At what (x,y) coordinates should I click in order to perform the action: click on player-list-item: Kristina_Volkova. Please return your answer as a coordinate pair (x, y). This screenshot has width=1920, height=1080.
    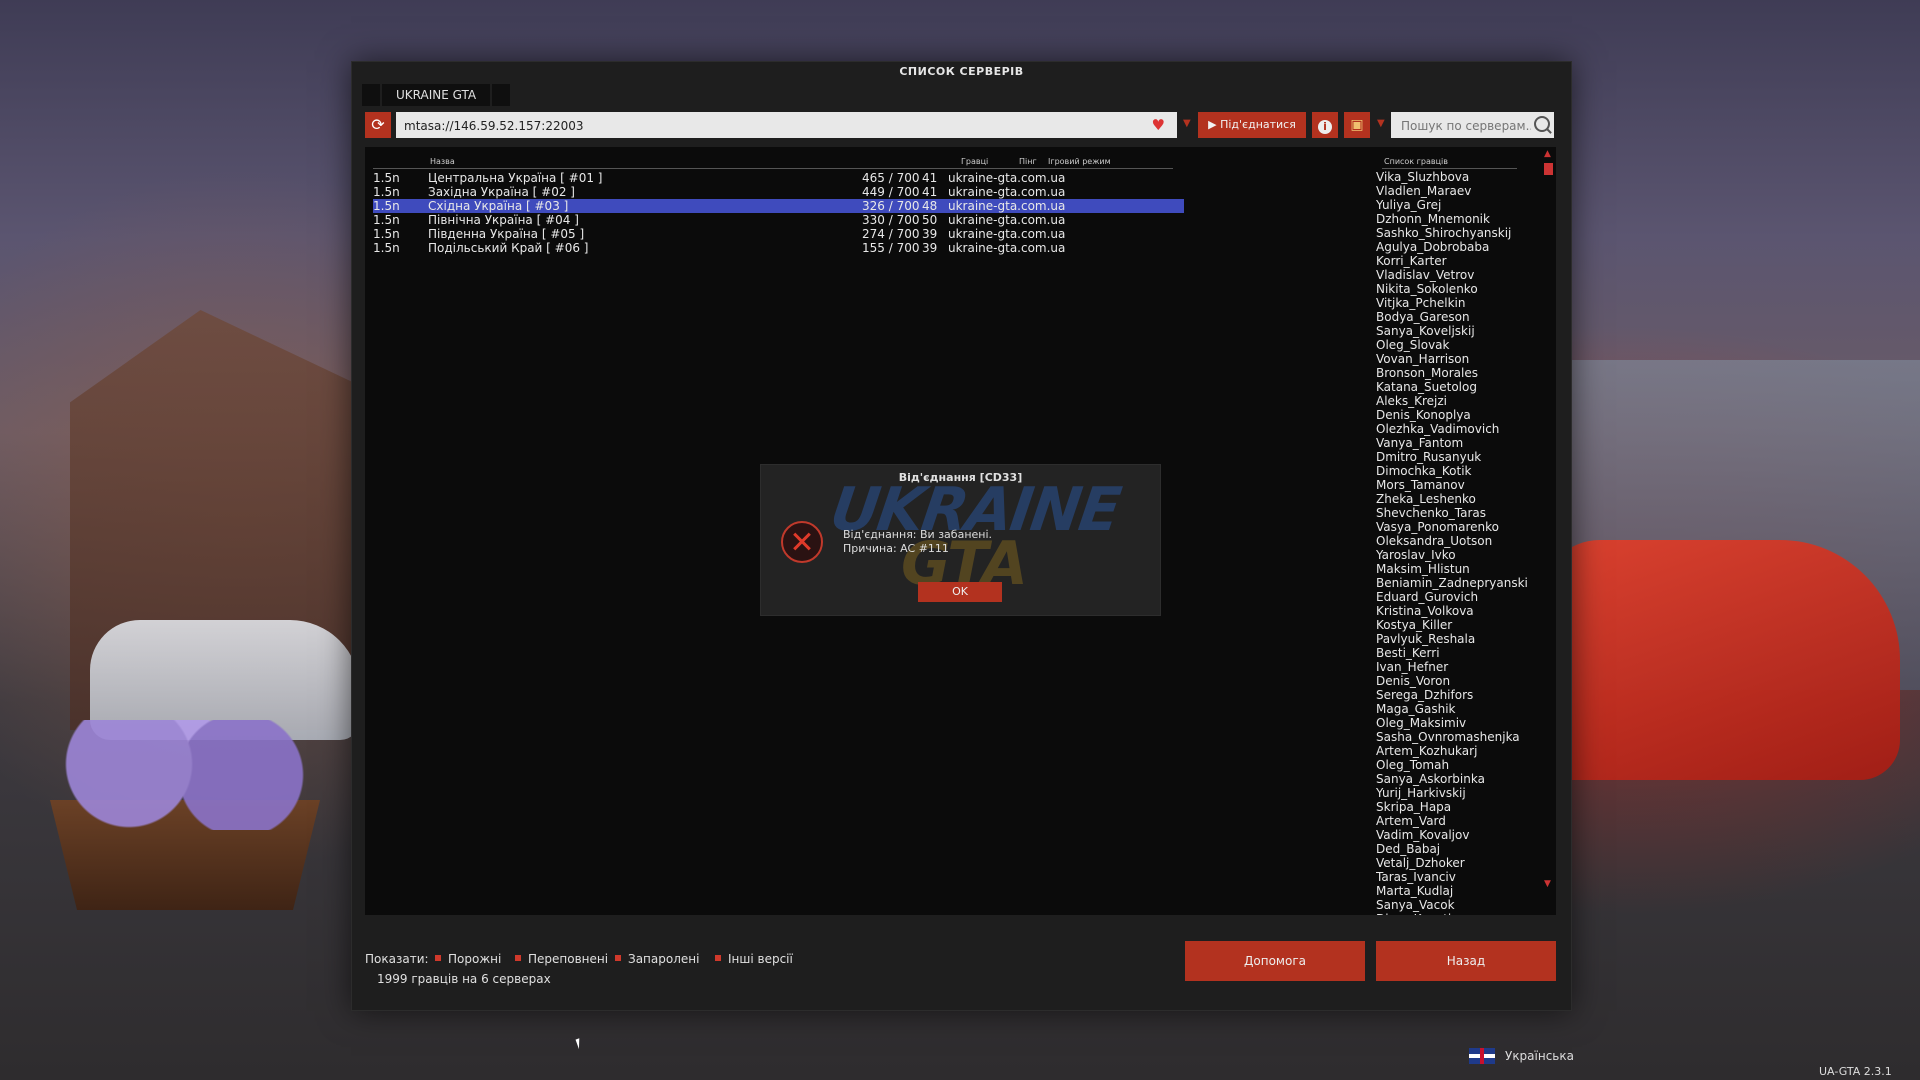
    Looking at the image, I should click on (1425, 611).